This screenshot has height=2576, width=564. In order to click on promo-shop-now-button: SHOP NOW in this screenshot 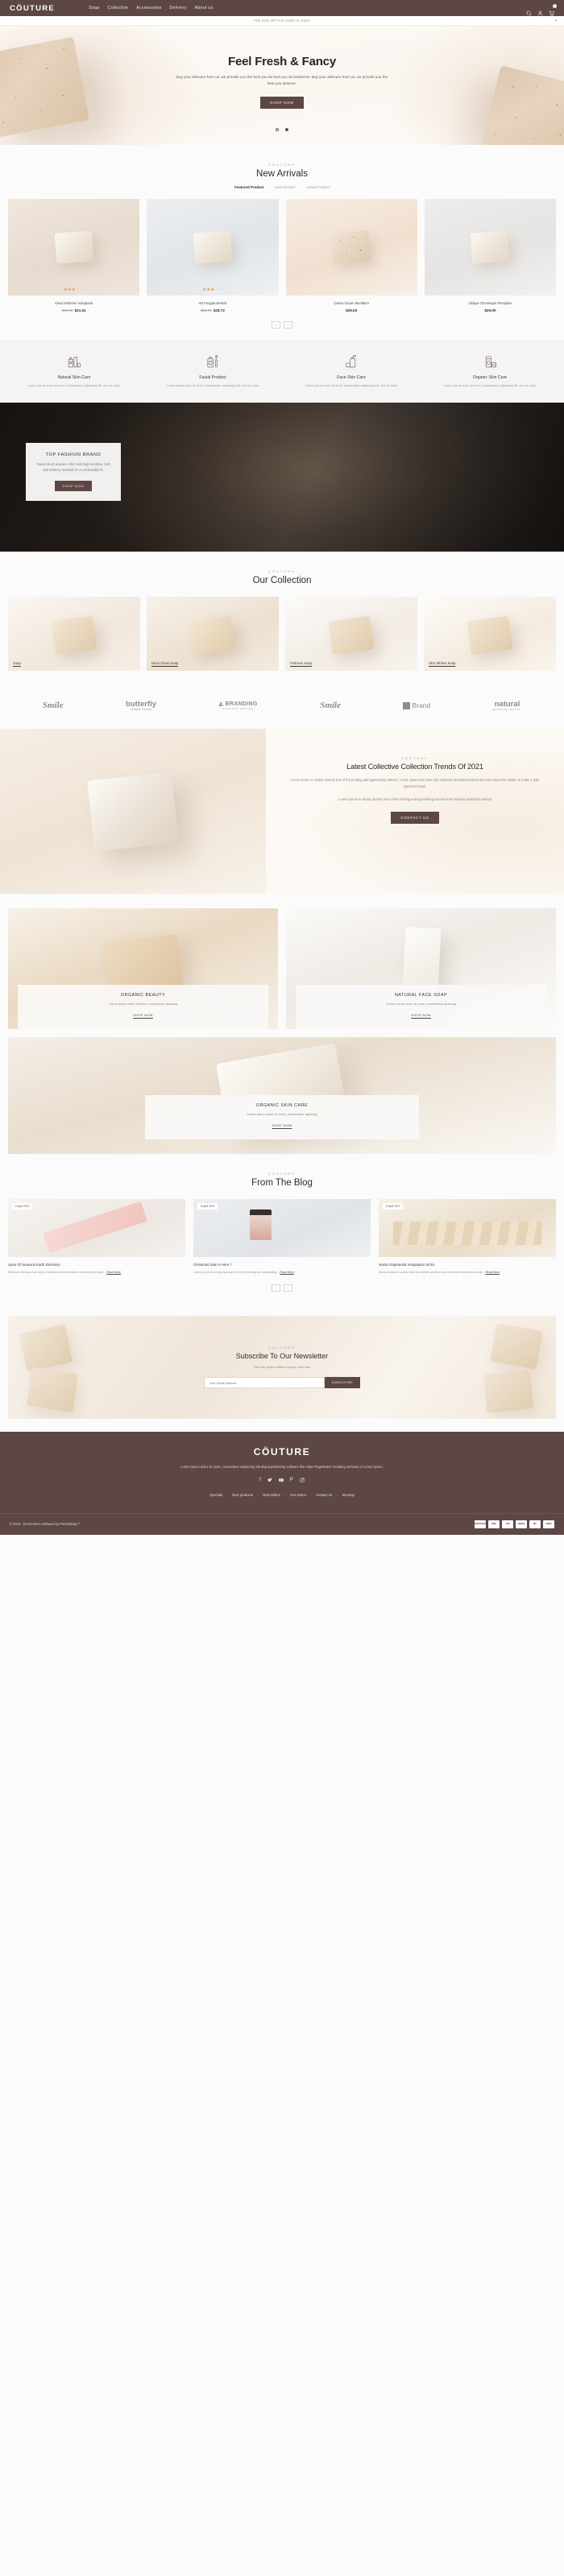, I will do `click(73, 487)`.